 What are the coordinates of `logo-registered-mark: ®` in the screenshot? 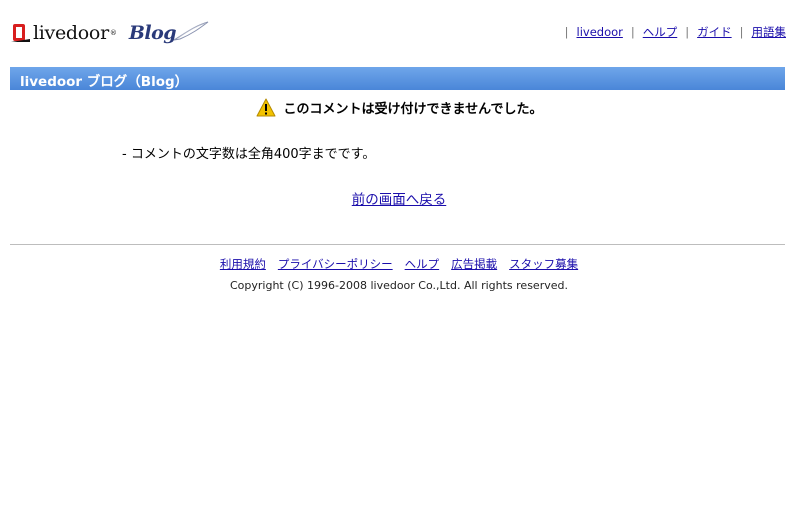 It's located at (113, 33).